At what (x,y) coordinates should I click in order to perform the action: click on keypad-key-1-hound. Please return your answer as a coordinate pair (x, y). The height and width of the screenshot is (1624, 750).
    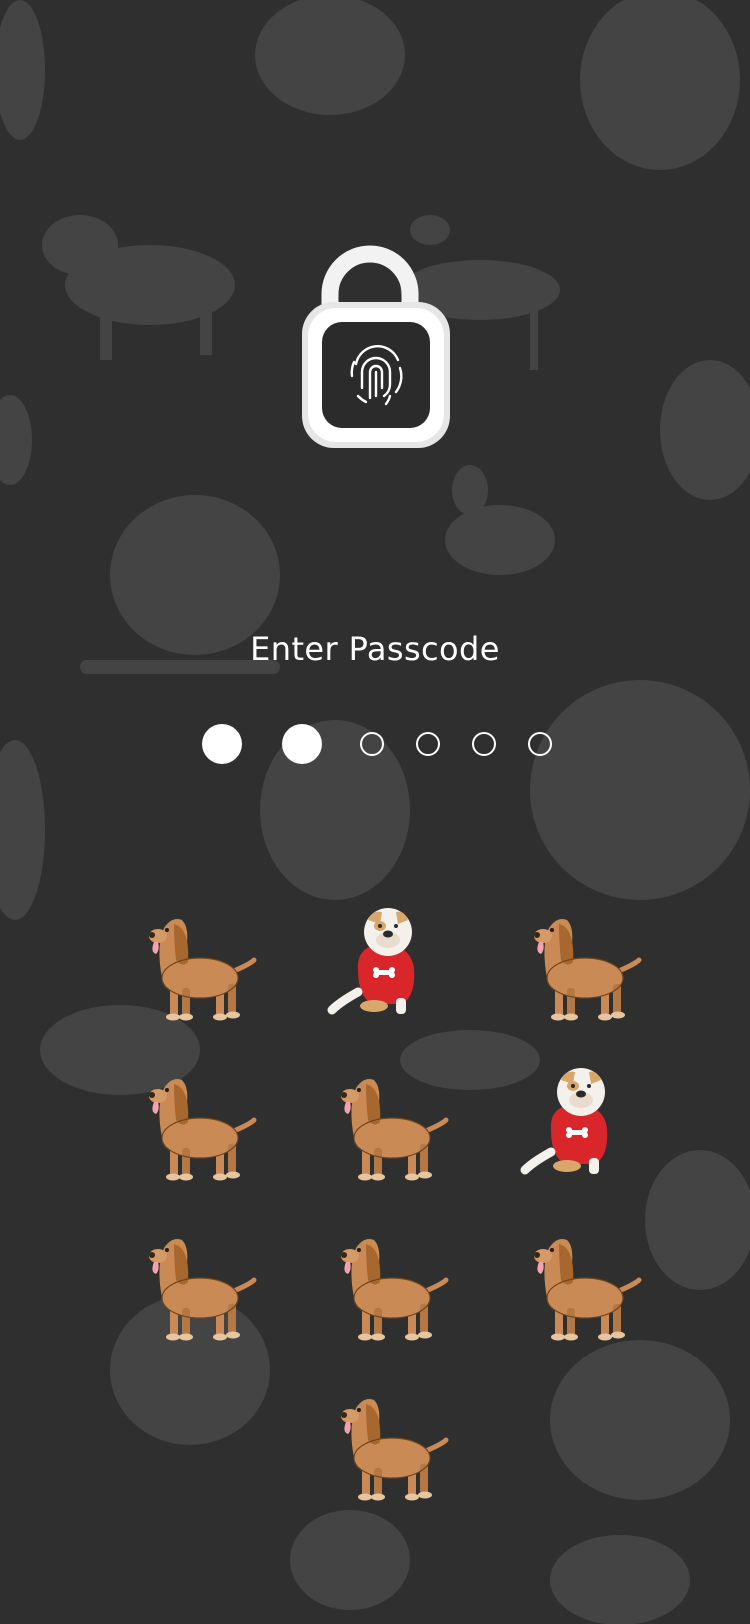
    Looking at the image, I should click on (190, 971).